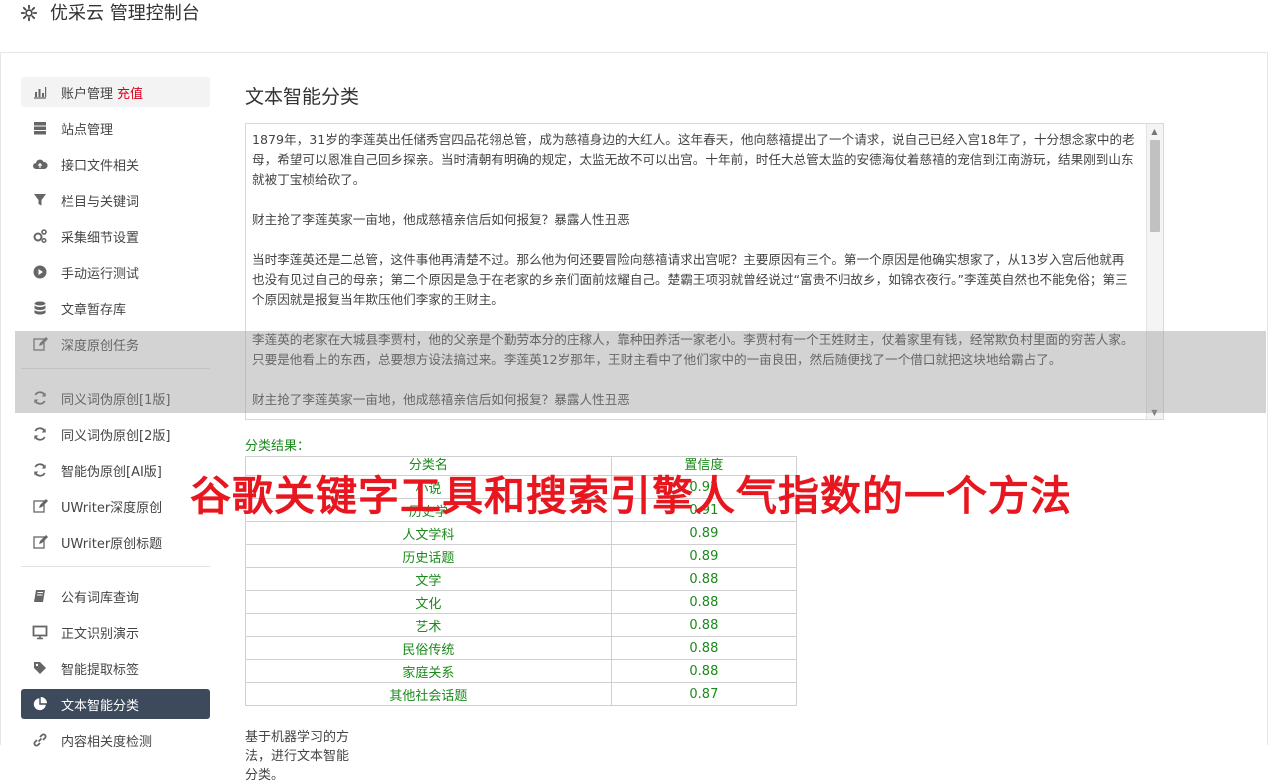  I want to click on table-row: 文学 0.88, so click(521, 579).